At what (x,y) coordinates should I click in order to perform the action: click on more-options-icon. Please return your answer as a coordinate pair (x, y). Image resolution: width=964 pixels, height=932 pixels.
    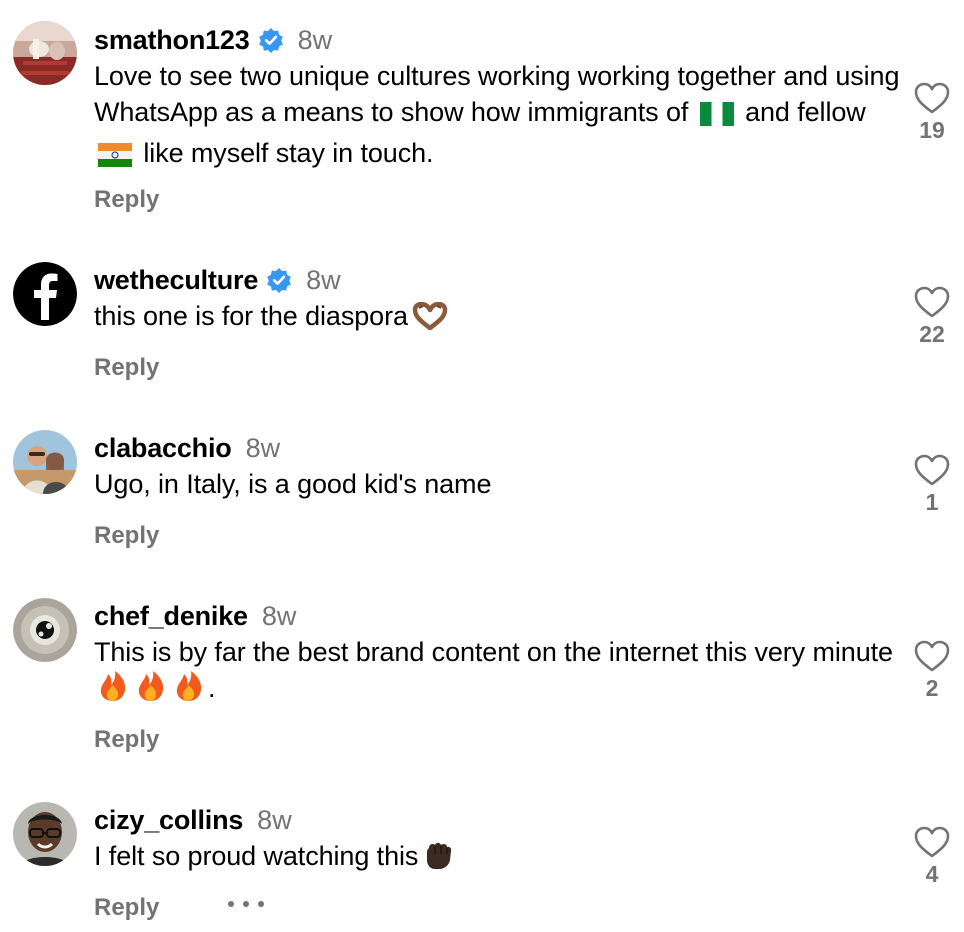
    Looking at the image, I should click on (246, 904).